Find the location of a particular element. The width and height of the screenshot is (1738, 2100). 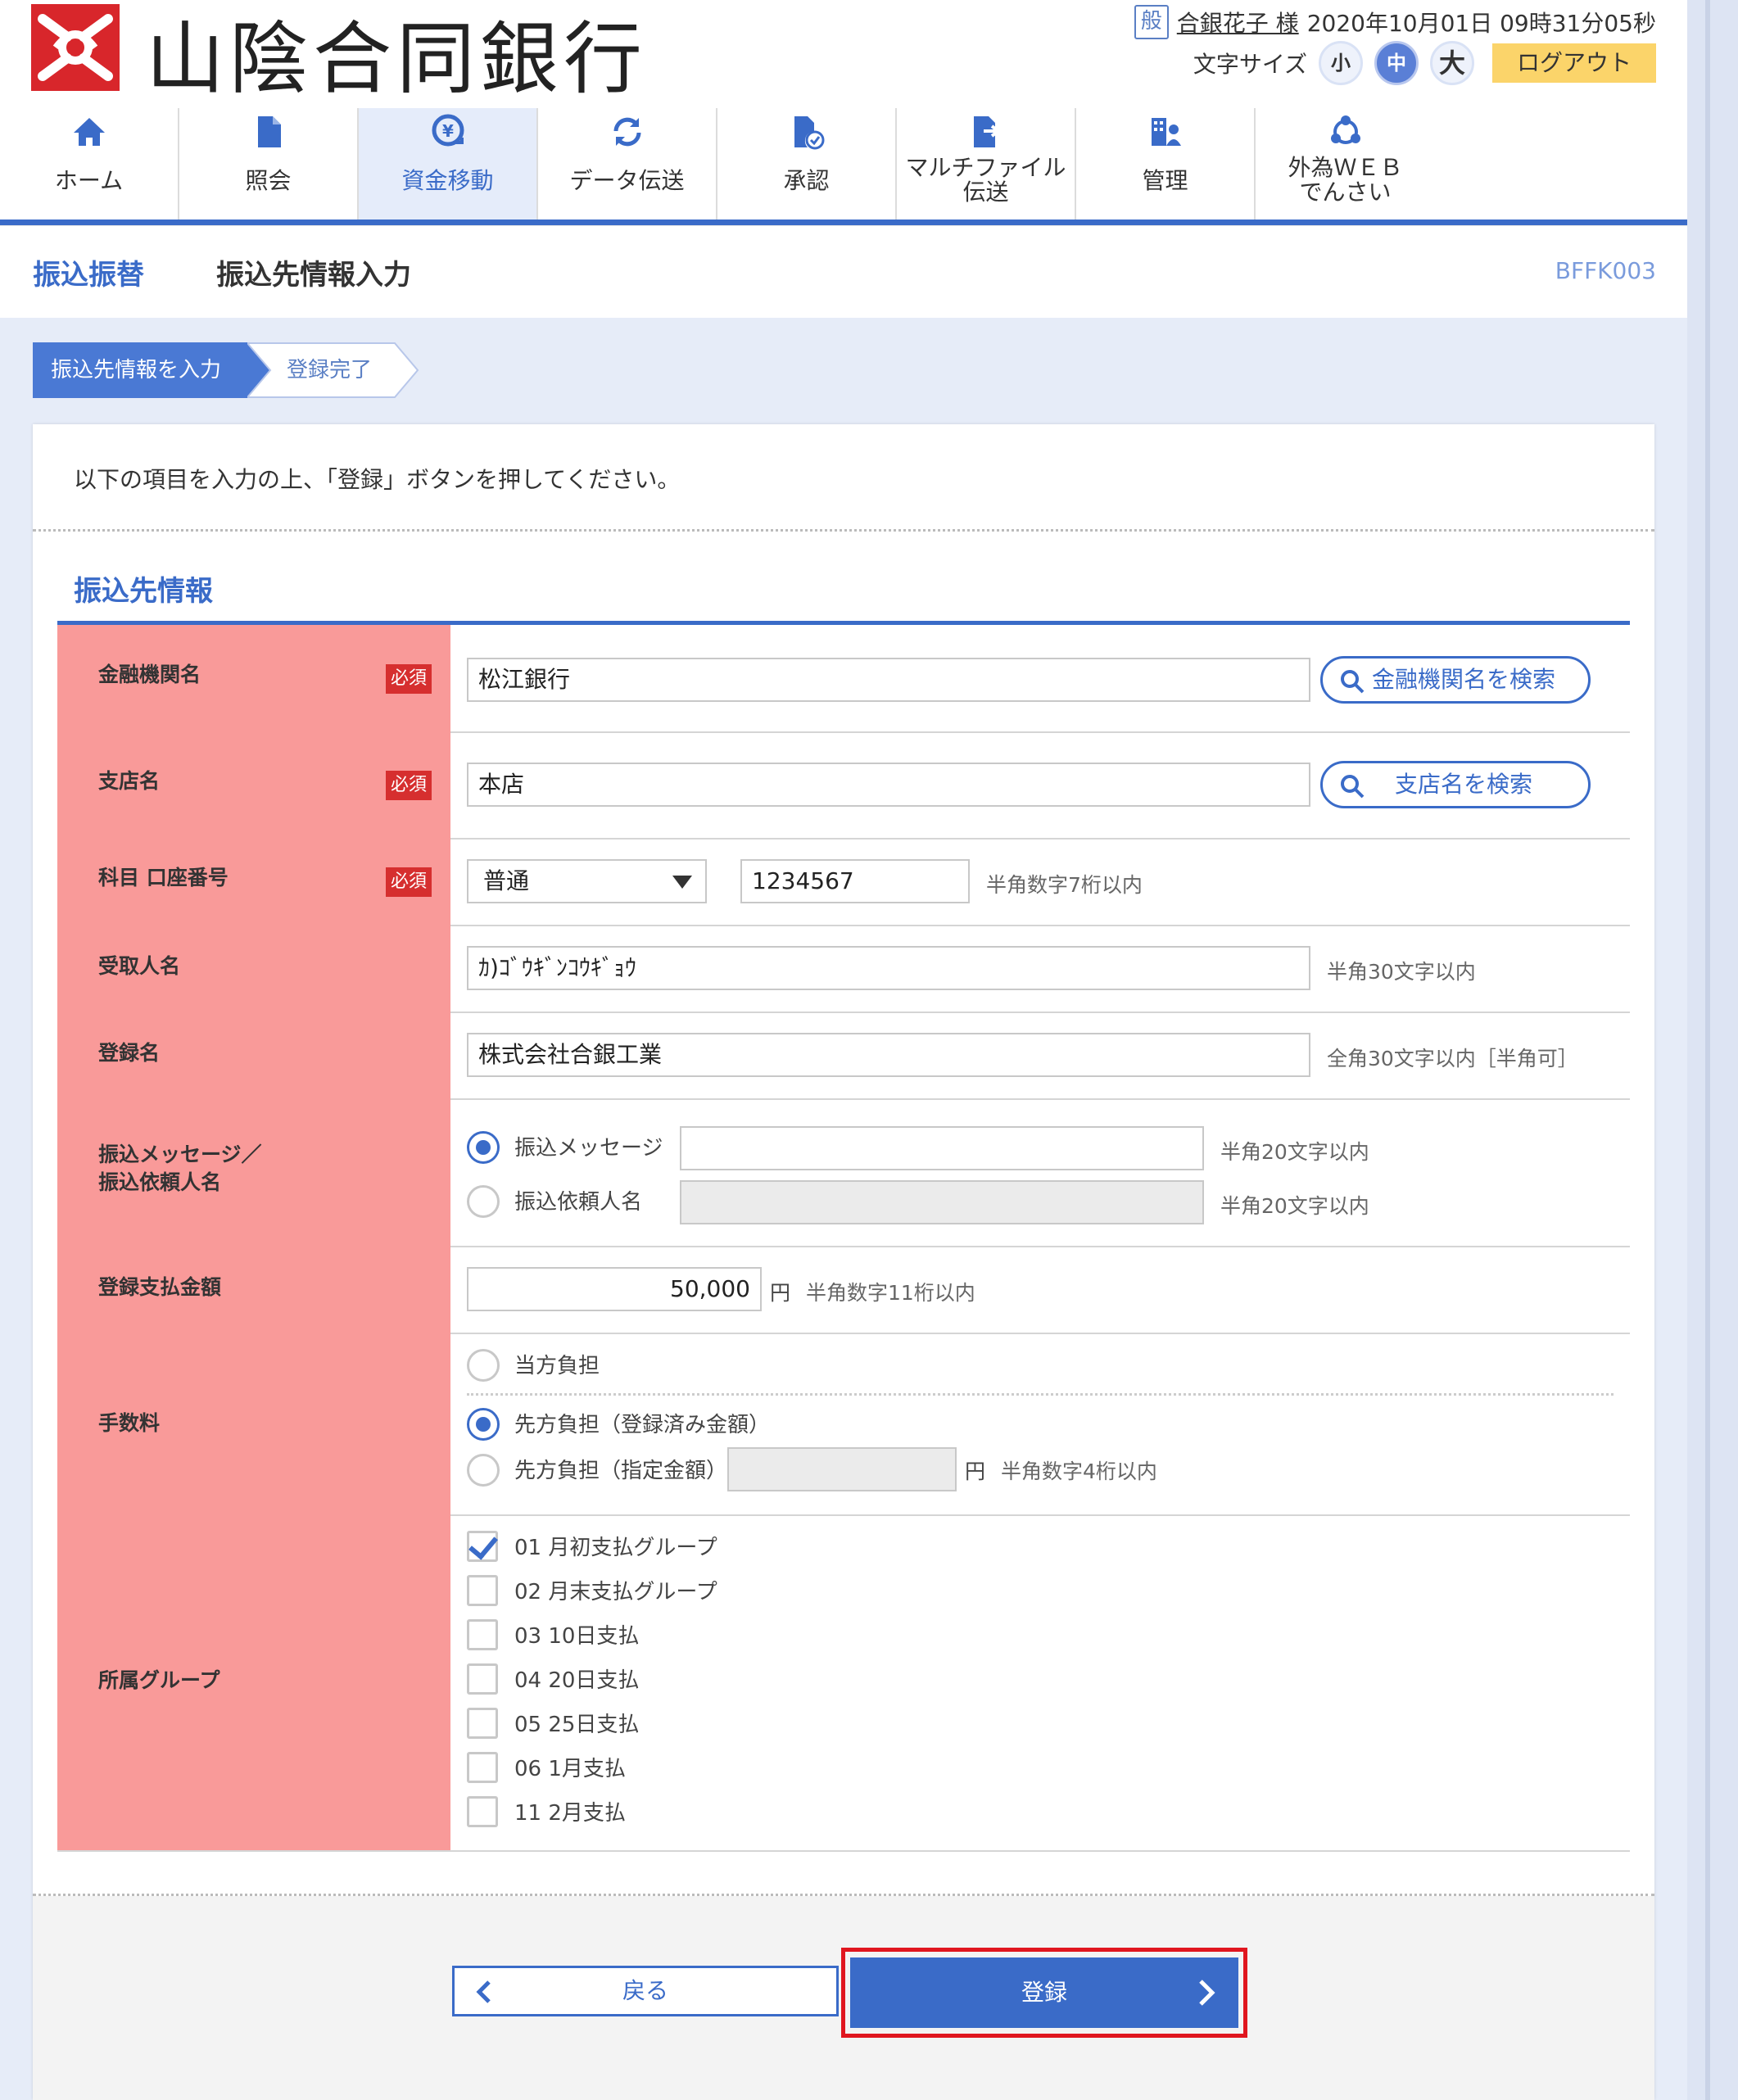

form-row-payee: 受取人名 ｶ)ｺﾞｳｷﾞﾝｺｳｷﾞｮｳ 半角30文字以内 is located at coordinates (843, 969).